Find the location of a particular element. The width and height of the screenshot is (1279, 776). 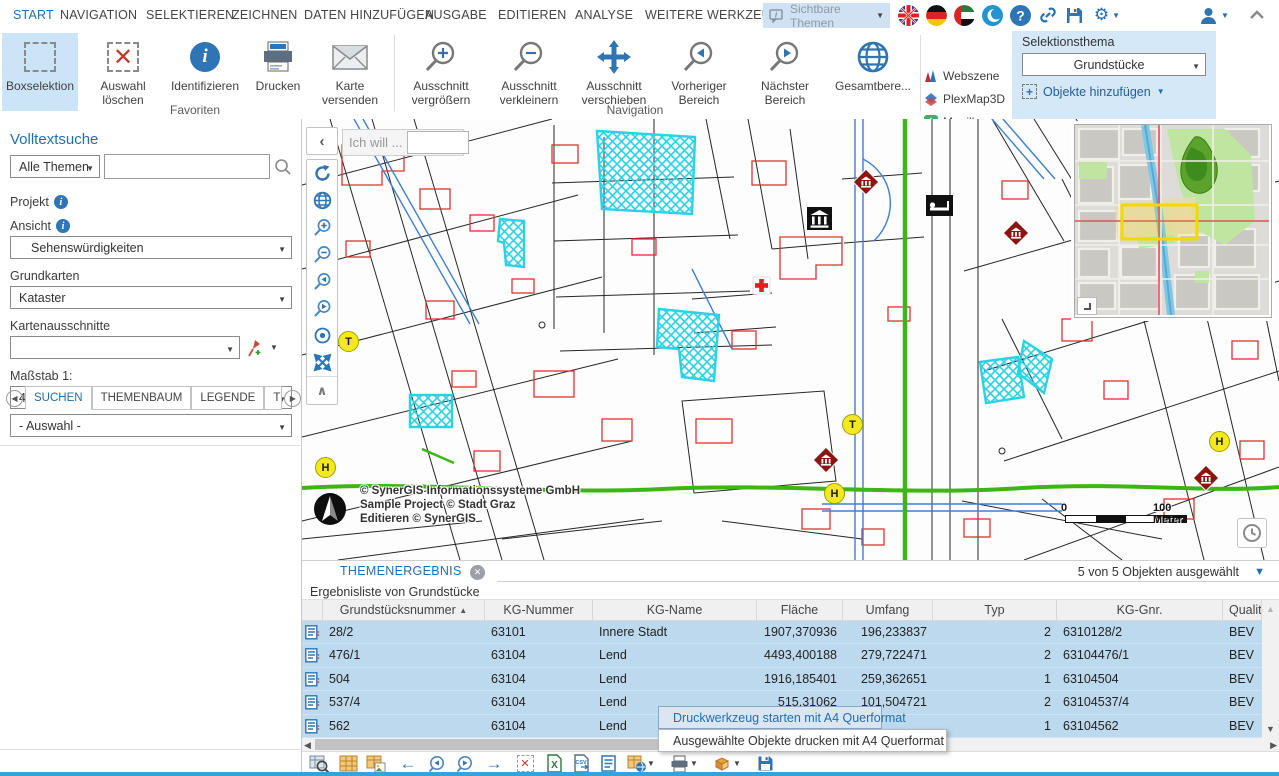

boxselektion-button: Boxselektion is located at coordinates (40, 72).